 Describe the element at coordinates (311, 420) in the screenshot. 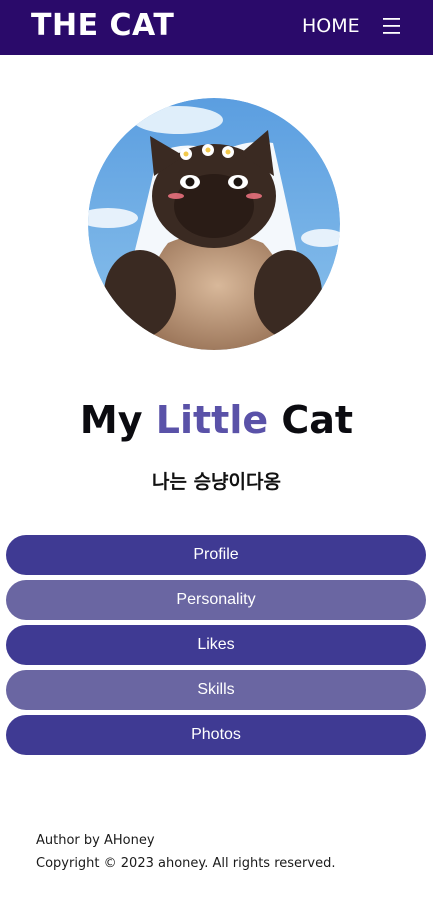

I see `title-part-2: Cat` at that location.